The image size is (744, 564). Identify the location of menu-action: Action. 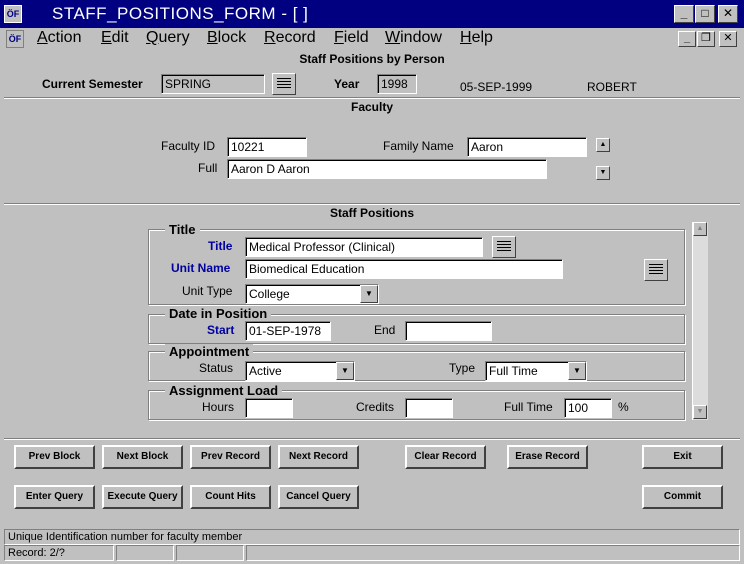
(59, 38).